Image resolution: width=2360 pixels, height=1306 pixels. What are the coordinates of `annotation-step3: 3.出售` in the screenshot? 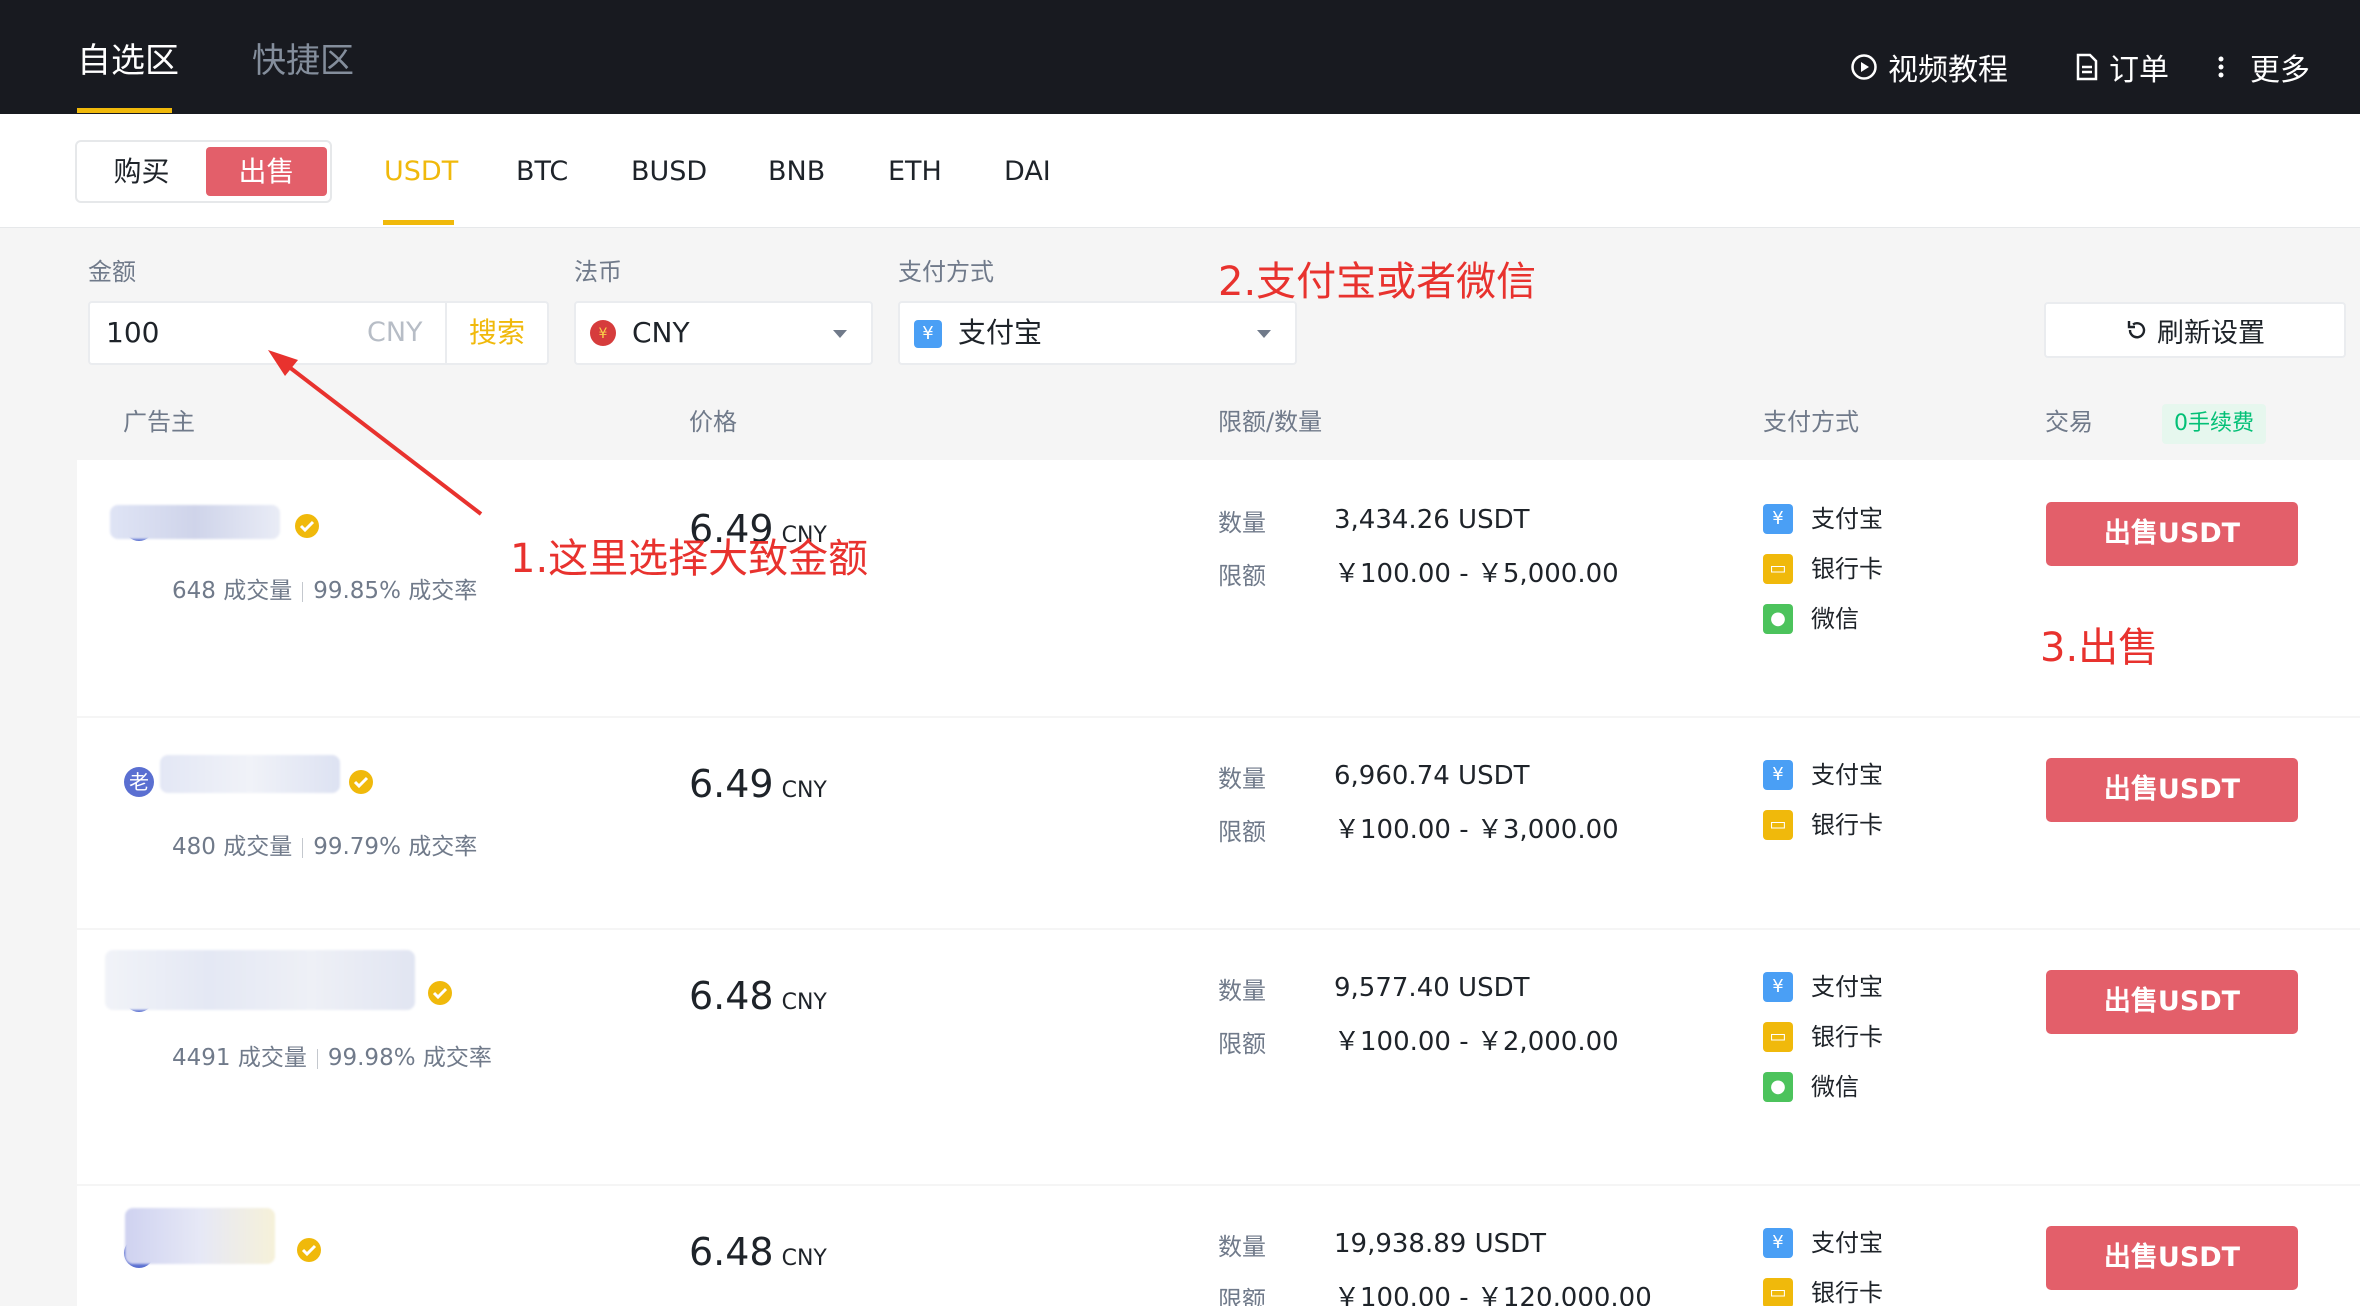 It's located at (2099, 648).